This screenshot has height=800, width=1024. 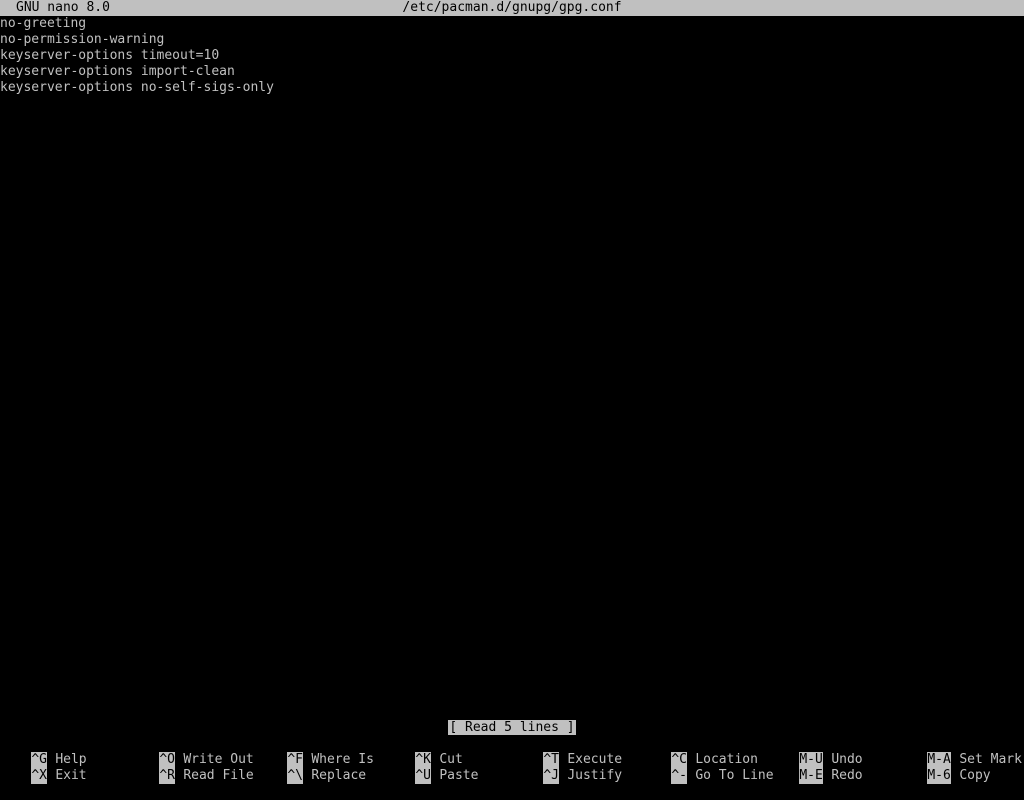 What do you see at coordinates (811, 776) in the screenshot?
I see `shortcut-key: M-E` at bounding box center [811, 776].